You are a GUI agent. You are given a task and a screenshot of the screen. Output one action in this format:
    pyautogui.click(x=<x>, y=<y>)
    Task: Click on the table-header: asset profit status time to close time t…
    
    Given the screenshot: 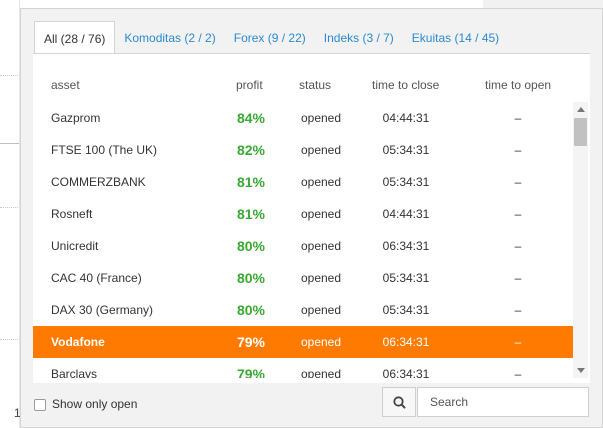 What is the action you would take?
    pyautogui.click(x=311, y=76)
    